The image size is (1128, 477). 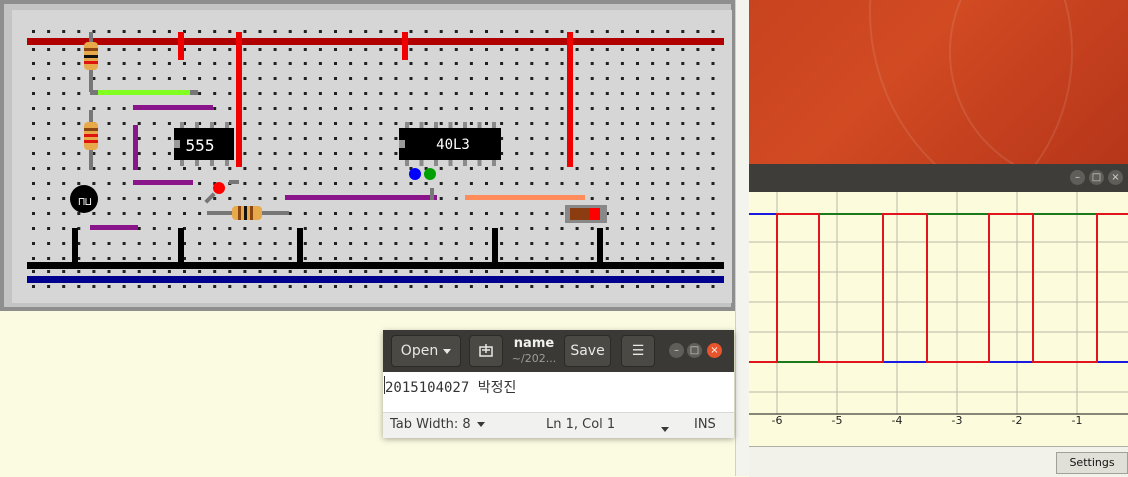 I want to click on capacitor-icon: ⊓⊔, so click(x=84, y=201).